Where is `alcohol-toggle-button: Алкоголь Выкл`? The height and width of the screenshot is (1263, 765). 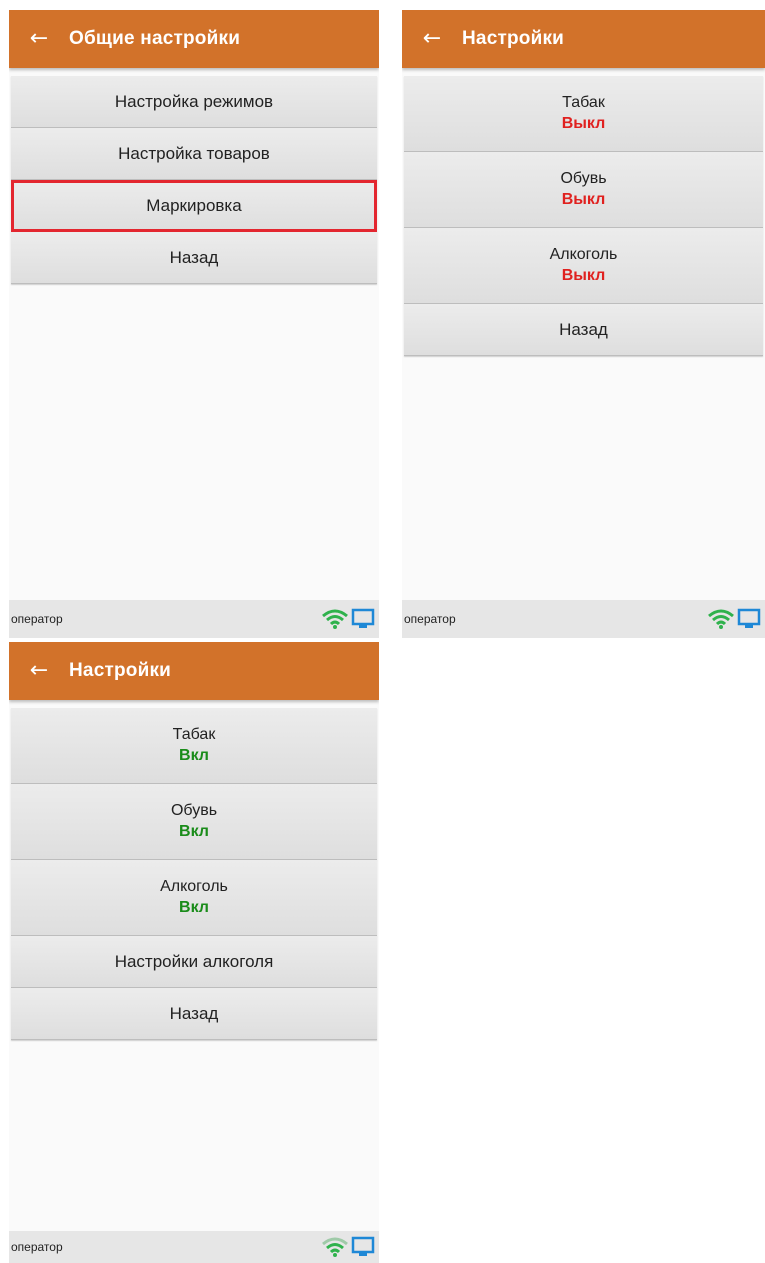 alcohol-toggle-button: Алкоголь Выкл is located at coordinates (583, 266).